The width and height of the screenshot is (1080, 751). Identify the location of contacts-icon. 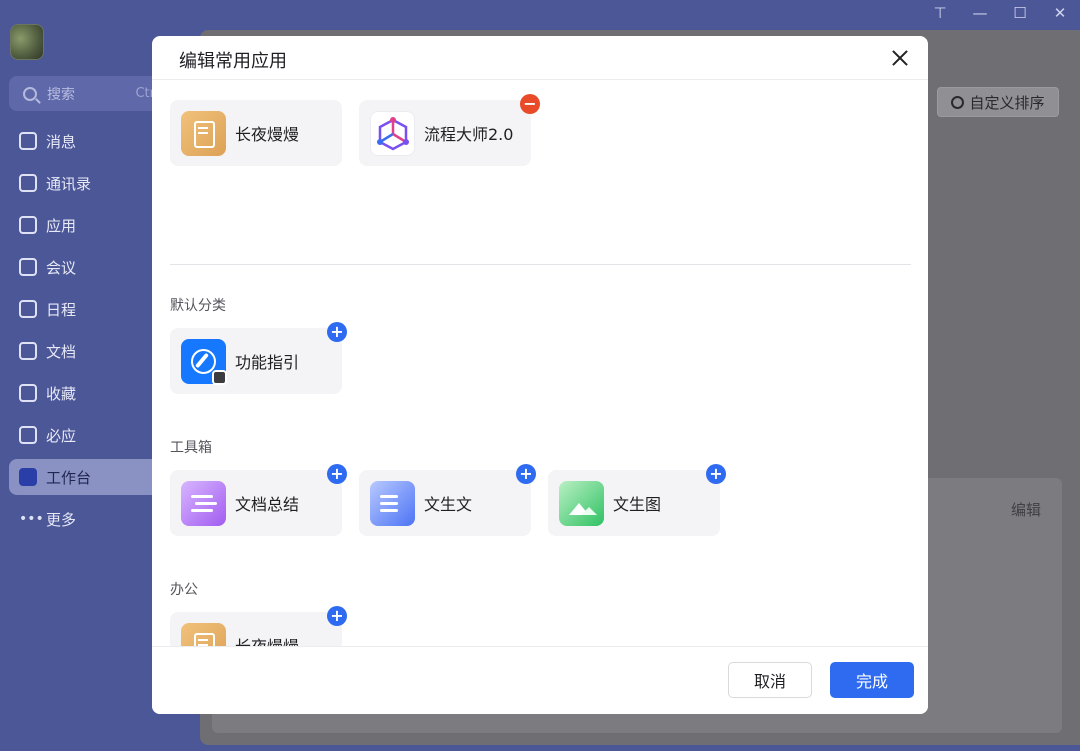
(28, 183).